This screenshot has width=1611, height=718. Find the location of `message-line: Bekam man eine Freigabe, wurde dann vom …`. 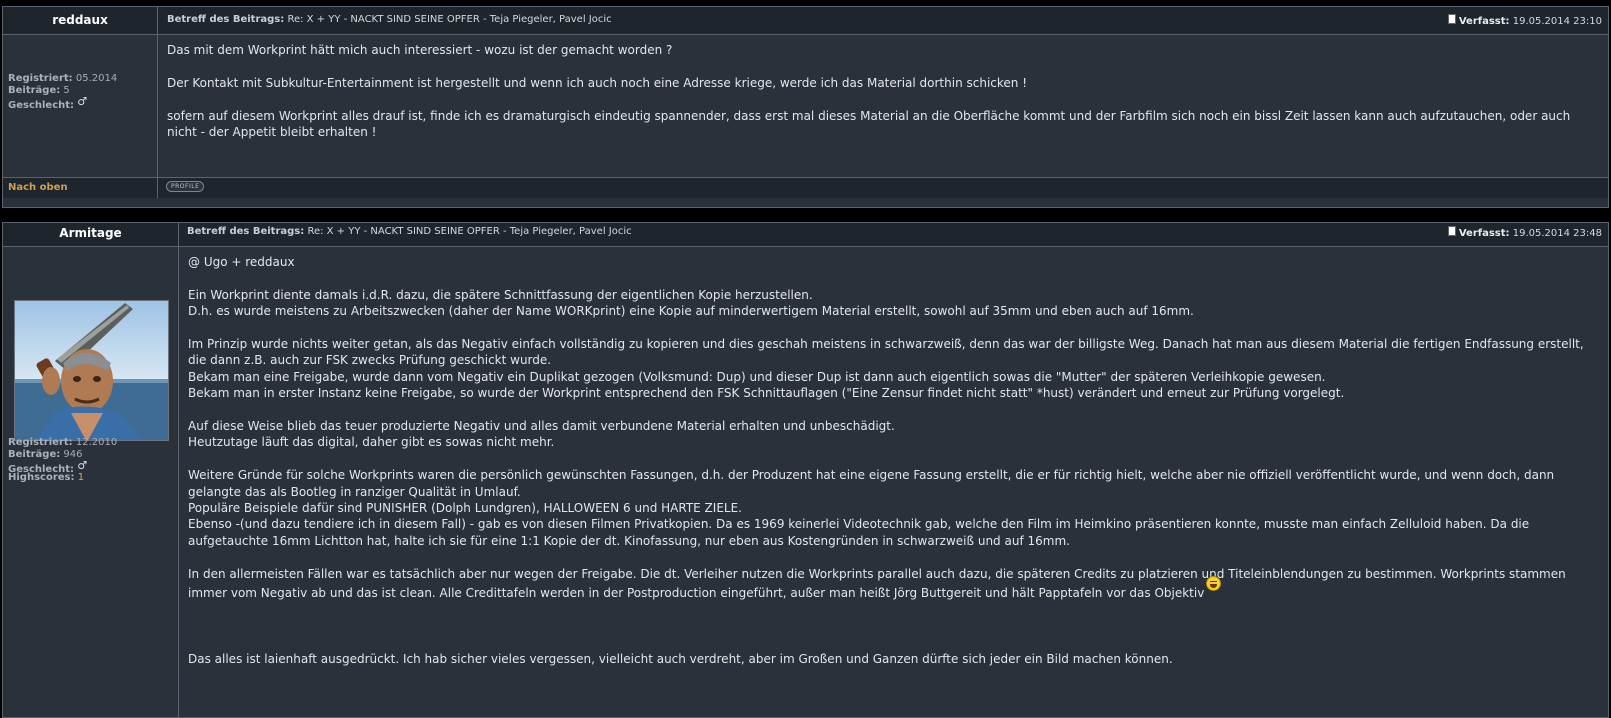

message-line: Bekam man eine Freigabe, wurde dann vom … is located at coordinates (757, 376).